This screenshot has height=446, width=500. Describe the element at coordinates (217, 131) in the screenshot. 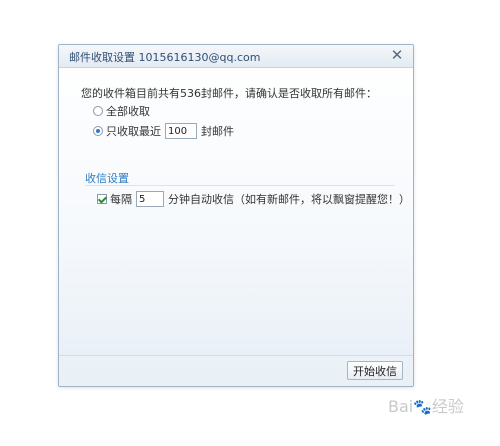

I see `option-fetch-recent-suffix: 封邮件` at that location.